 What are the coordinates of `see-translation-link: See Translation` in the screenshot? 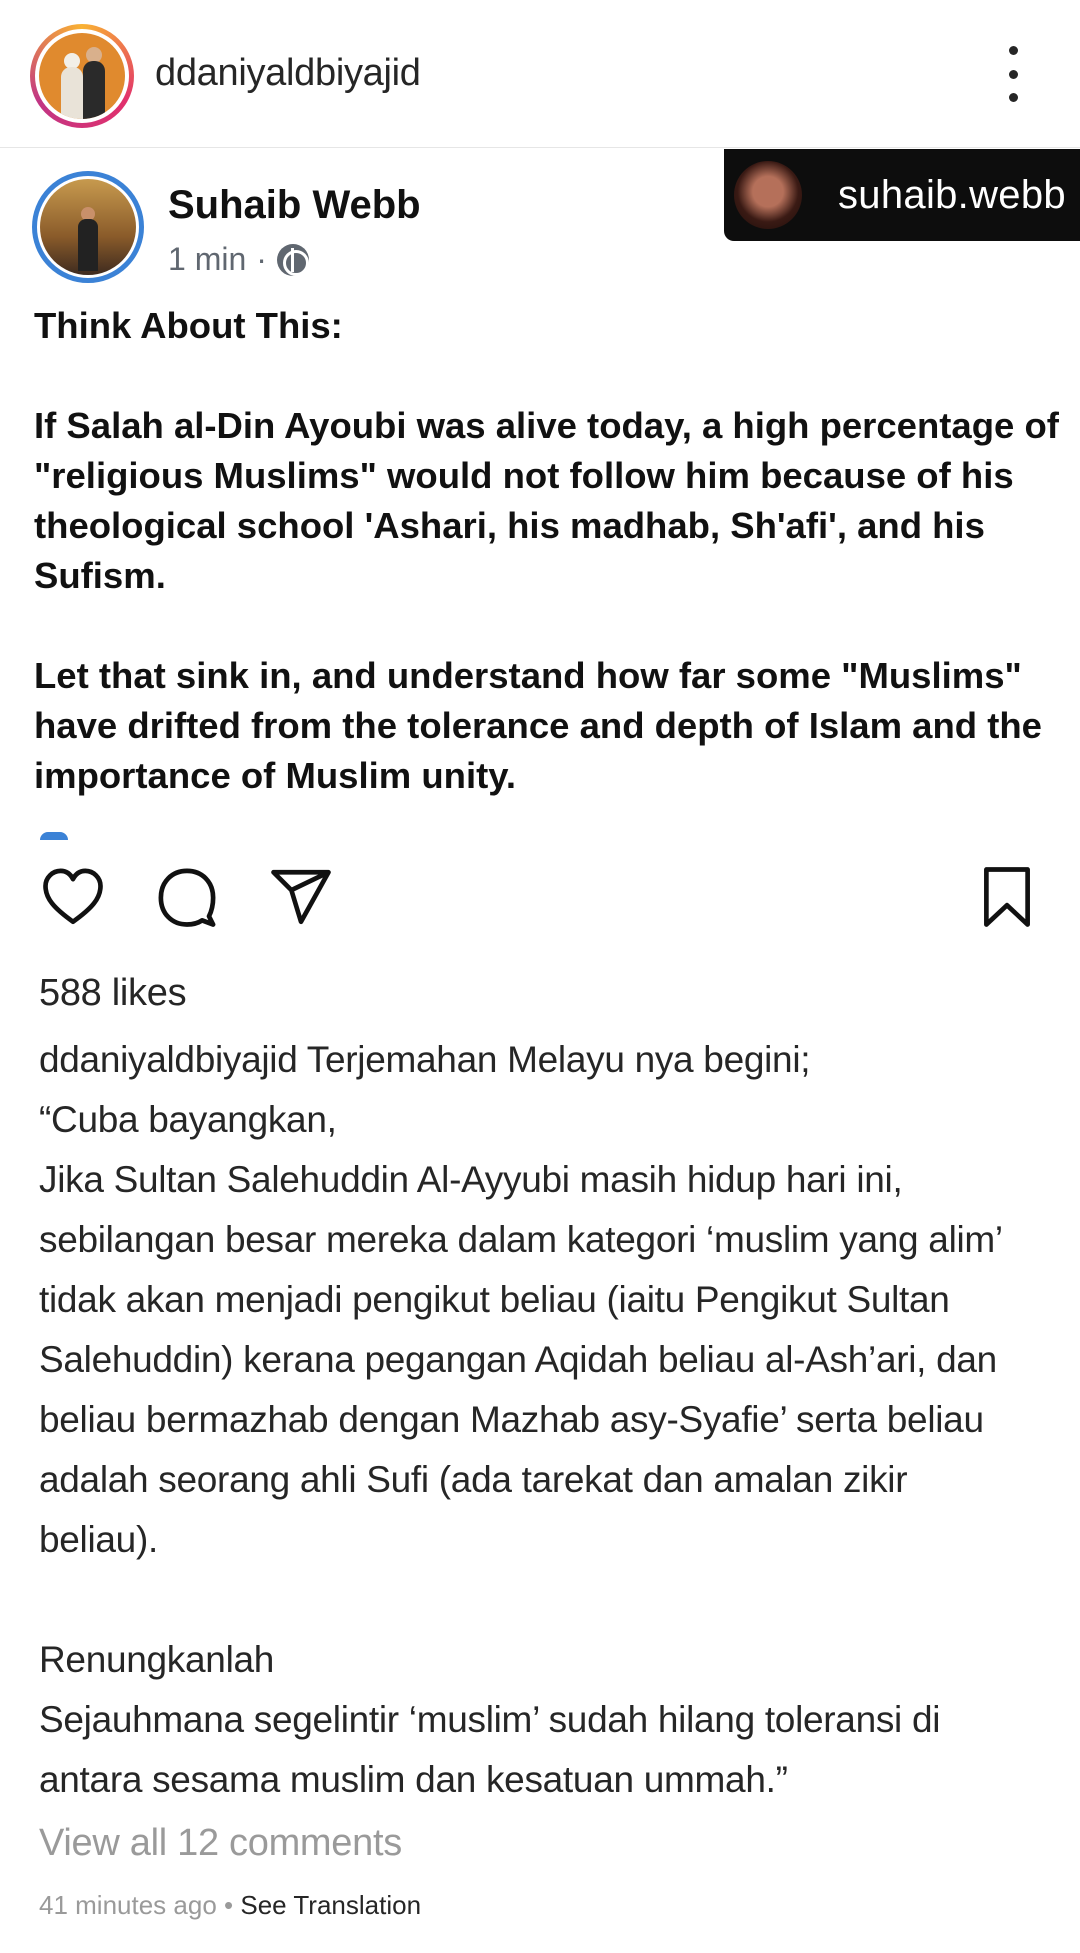 It's located at (330, 1905).